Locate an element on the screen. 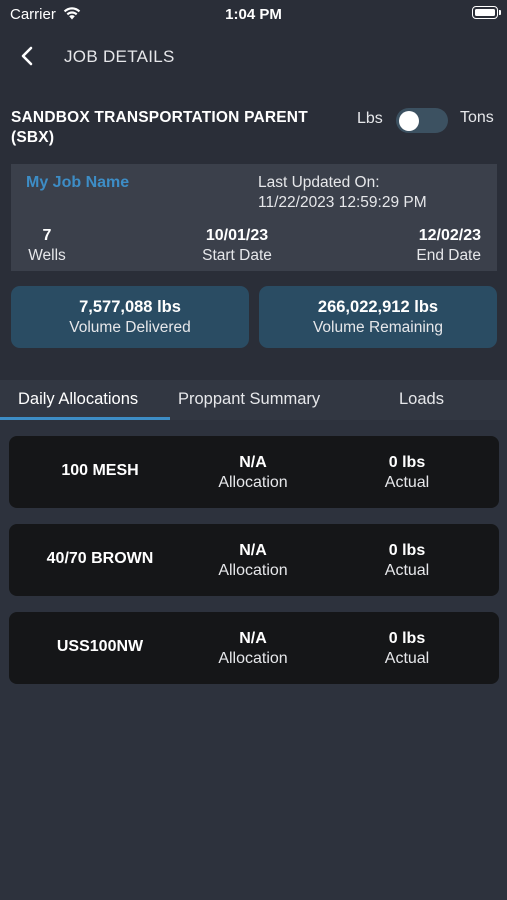 This screenshot has height=900, width=507. status-bar: Carrier 1:04 PM is located at coordinates (253, 14).